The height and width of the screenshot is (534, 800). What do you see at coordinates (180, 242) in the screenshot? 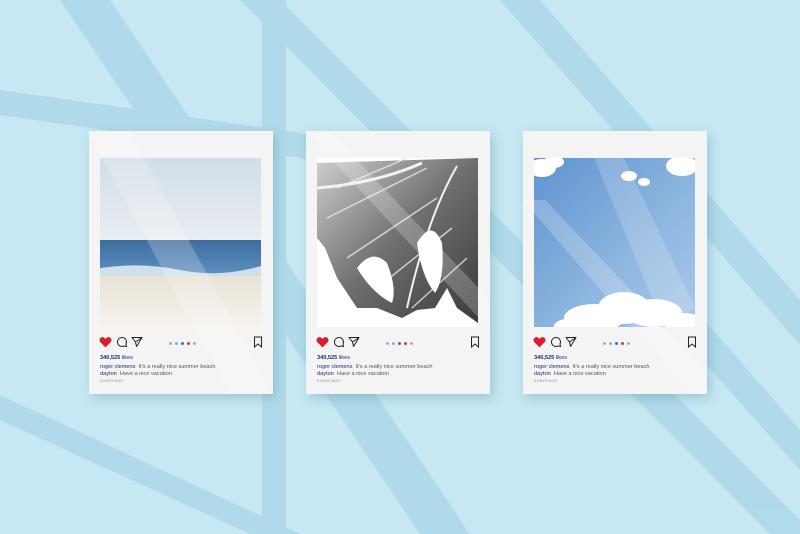
I see `beach-photo` at bounding box center [180, 242].